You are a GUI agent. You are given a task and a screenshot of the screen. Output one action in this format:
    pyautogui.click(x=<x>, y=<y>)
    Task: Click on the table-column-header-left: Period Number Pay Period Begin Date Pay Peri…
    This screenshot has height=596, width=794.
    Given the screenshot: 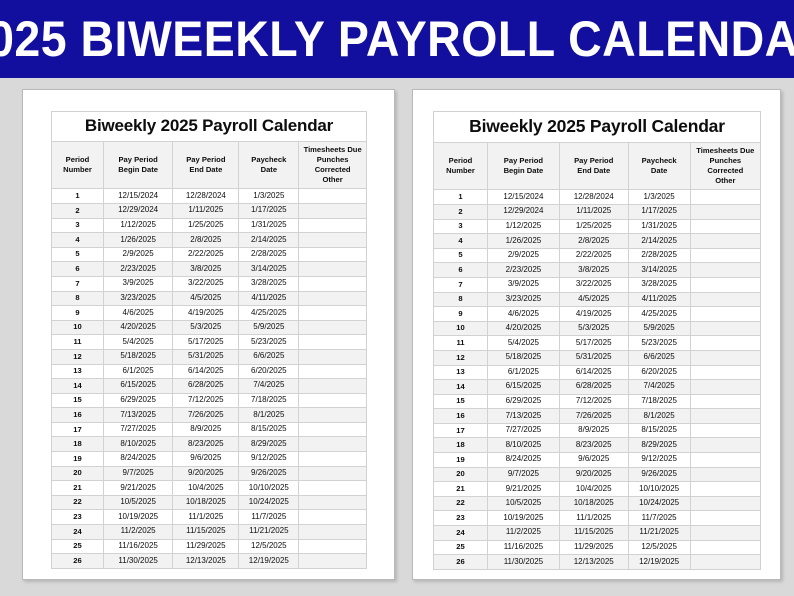 What is the action you would take?
    pyautogui.click(x=209, y=165)
    